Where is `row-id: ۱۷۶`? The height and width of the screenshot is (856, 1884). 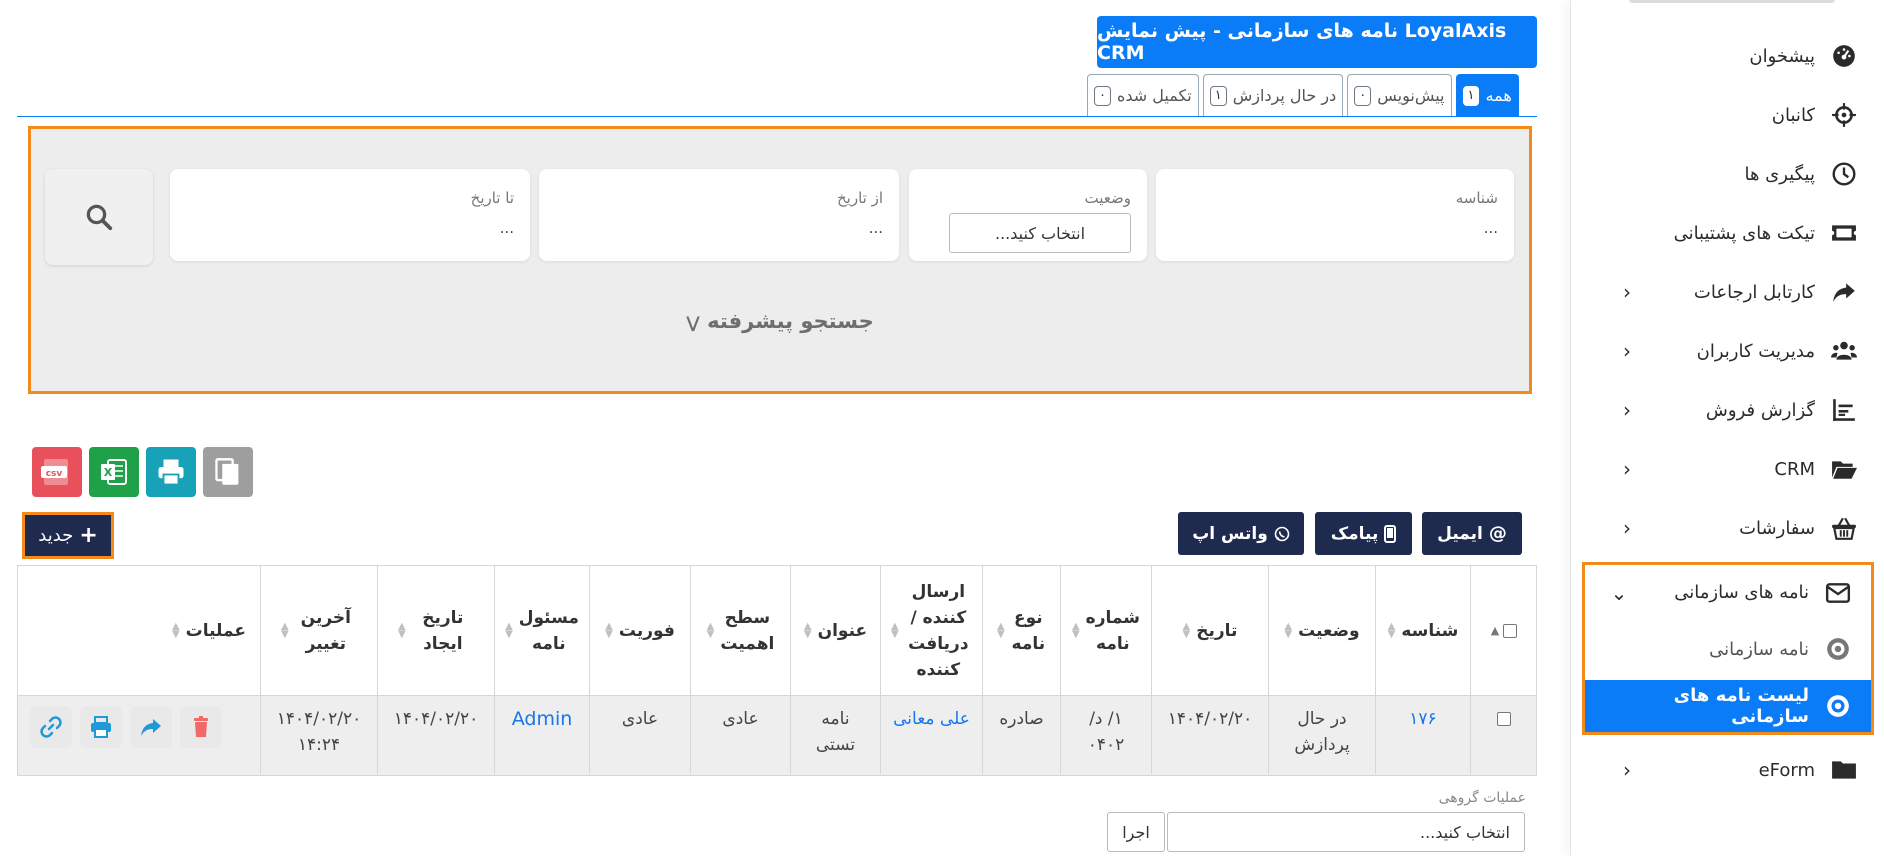
row-id: ۱۷۶ is located at coordinates (1423, 735).